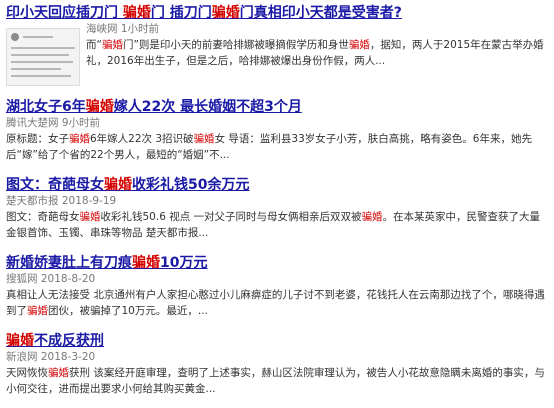 This screenshot has height=408, width=554. Describe the element at coordinates (207, 107) in the screenshot. I see `title-text: 嫁人22次 最长婚姻不超3个月` at that location.